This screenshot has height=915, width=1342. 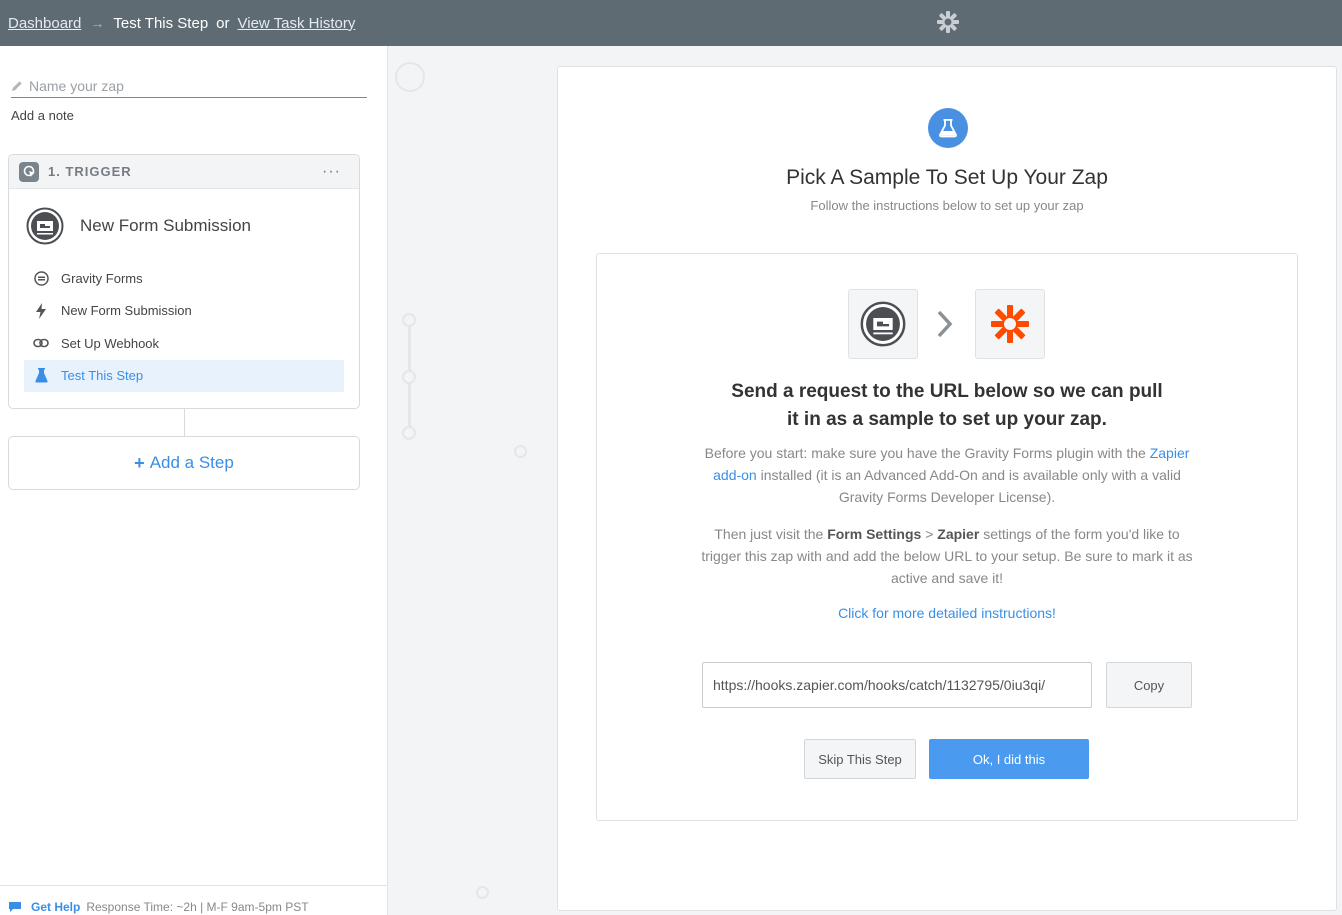 What do you see at coordinates (958, 534) in the screenshot?
I see `p2-zapier: Zapier` at bounding box center [958, 534].